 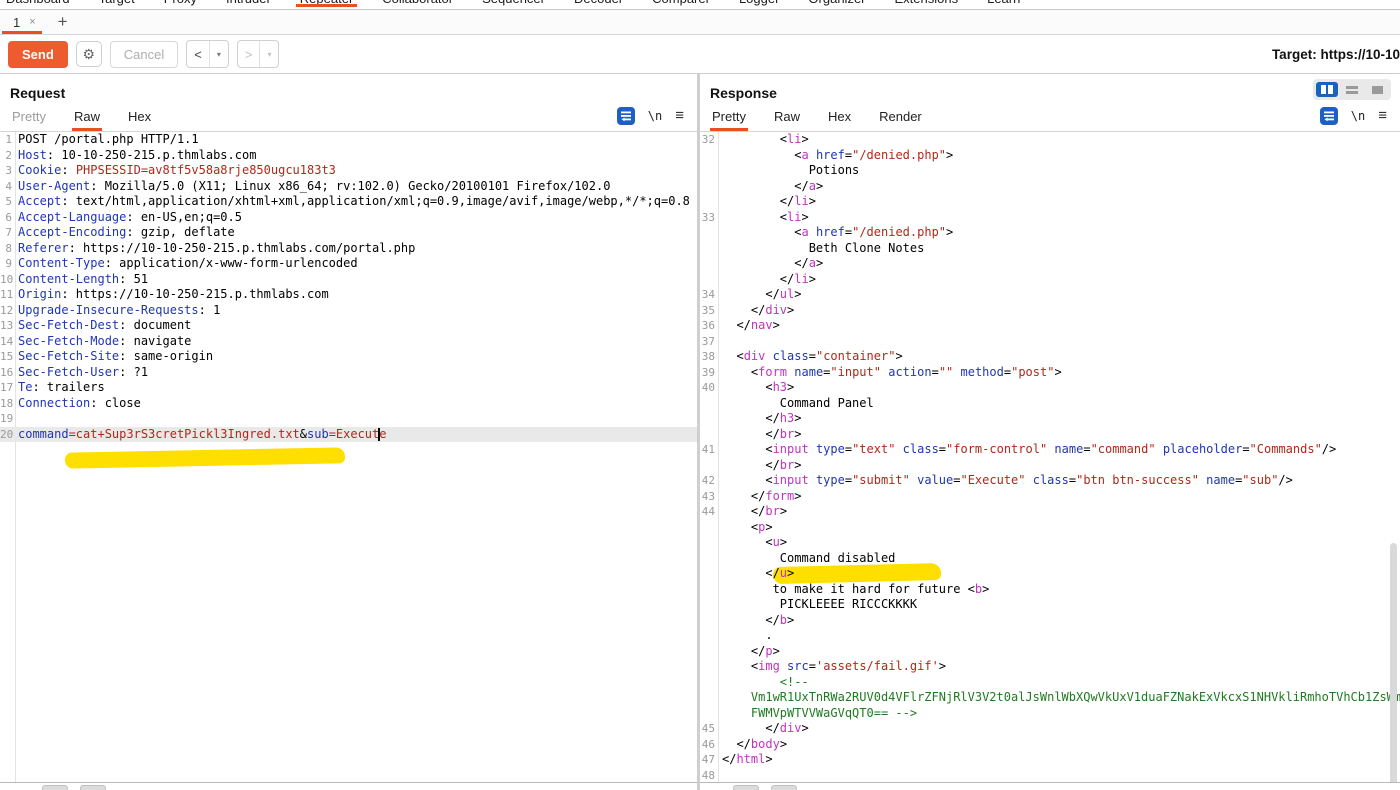 What do you see at coordinates (23, 22) in the screenshot?
I see `repeater-tab-1: 1 ×` at bounding box center [23, 22].